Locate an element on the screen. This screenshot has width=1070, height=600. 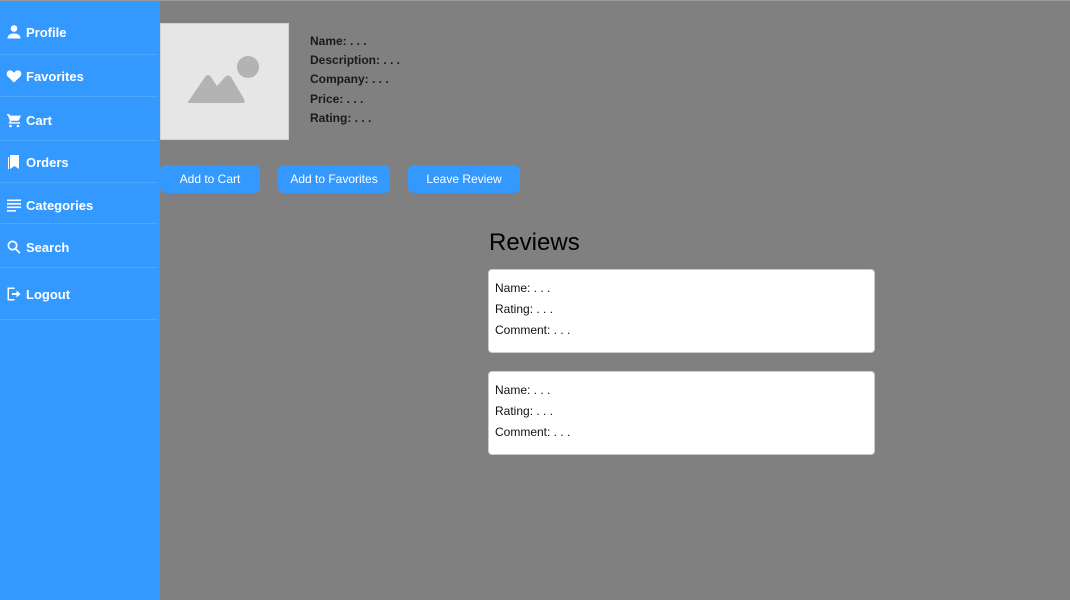
sidebar-item-categories: Categories is located at coordinates (79, 205).